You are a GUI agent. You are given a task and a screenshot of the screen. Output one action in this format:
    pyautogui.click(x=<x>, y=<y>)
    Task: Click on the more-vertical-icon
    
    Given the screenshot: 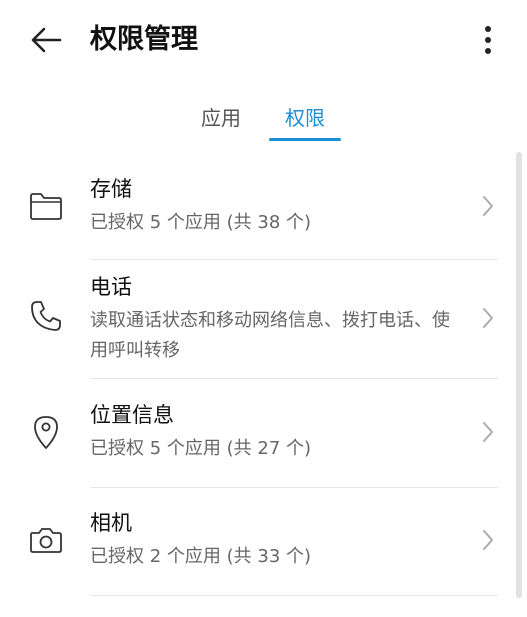 What is the action you would take?
    pyautogui.click(x=488, y=40)
    